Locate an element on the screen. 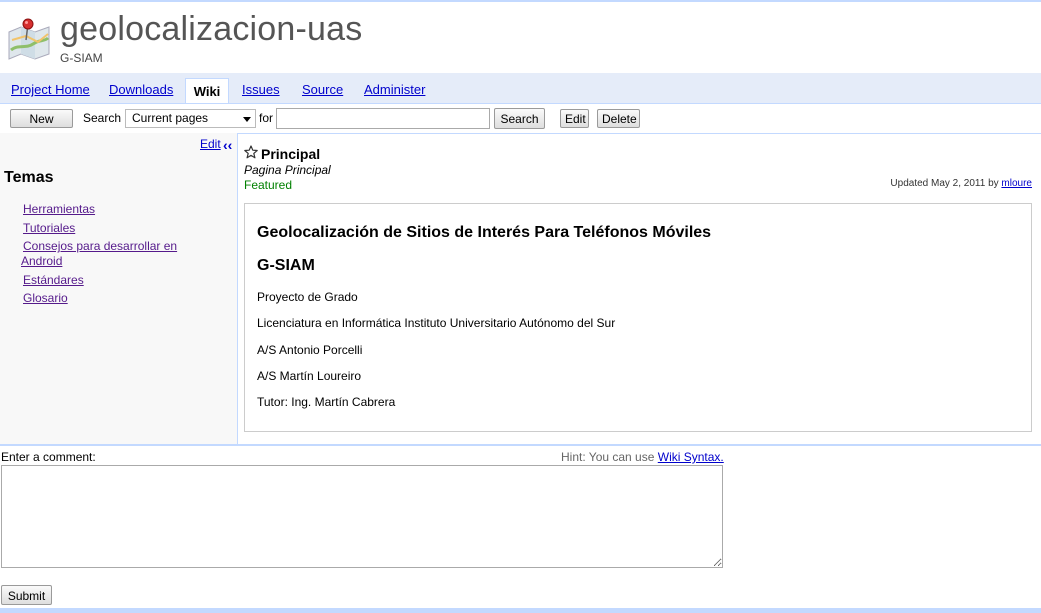 This screenshot has height=613, width=1041. project-title: geolocalizacion-uas is located at coordinates (211, 29).